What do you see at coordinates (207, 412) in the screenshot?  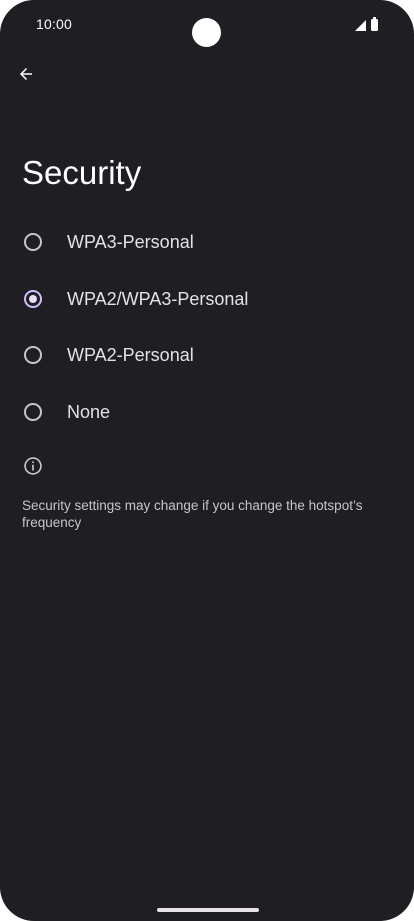 I see `option-none: None` at bounding box center [207, 412].